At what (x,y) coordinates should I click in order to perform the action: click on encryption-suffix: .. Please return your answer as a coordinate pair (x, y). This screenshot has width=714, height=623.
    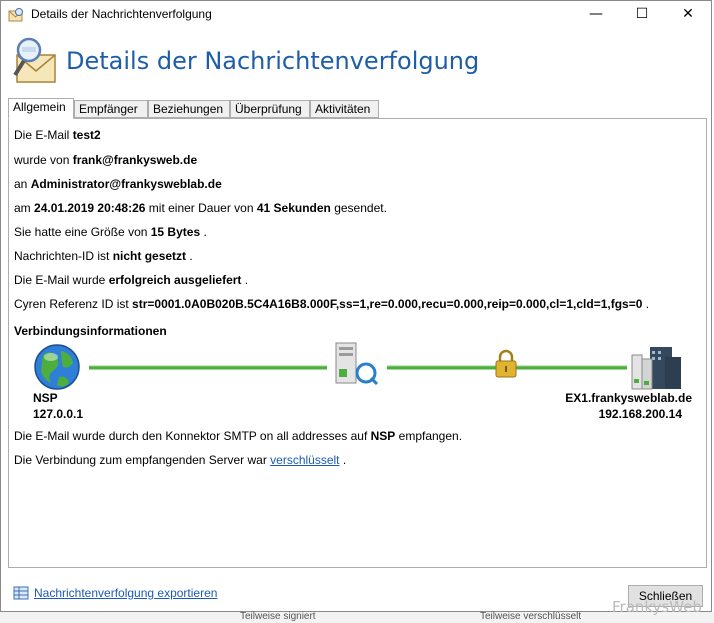
    Looking at the image, I should click on (343, 460).